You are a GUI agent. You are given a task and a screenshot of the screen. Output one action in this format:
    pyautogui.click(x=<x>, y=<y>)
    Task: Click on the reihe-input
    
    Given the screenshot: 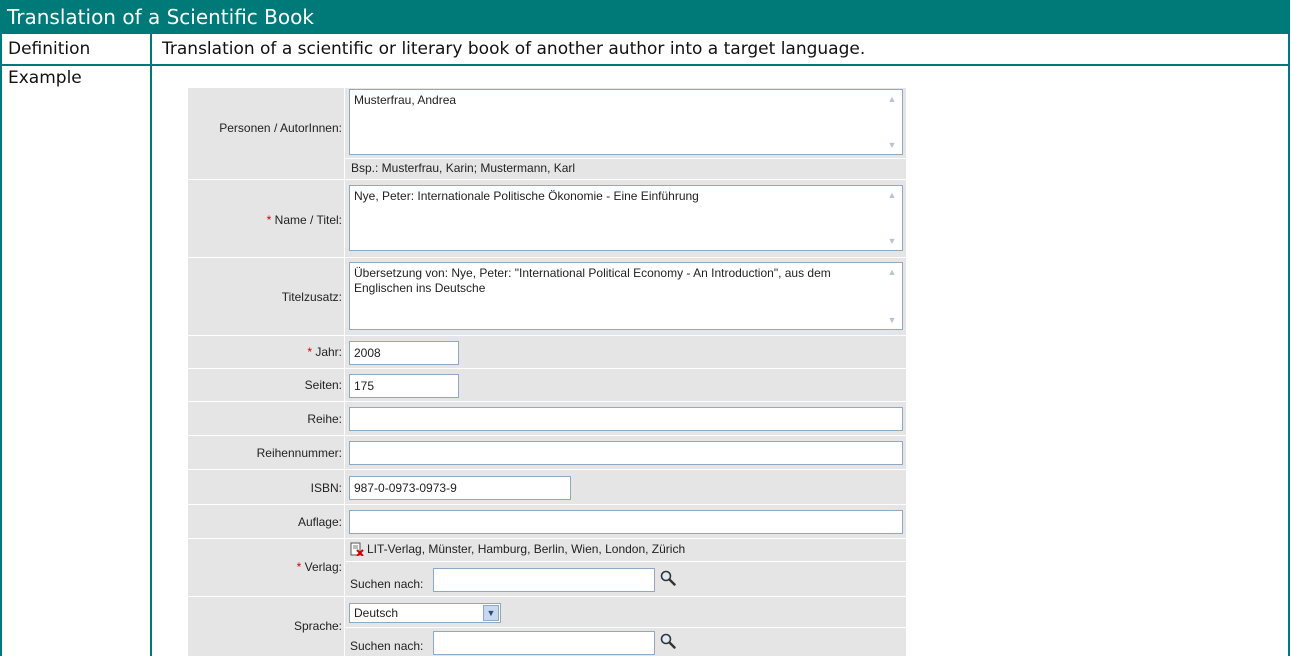 What is the action you would take?
    pyautogui.click(x=626, y=419)
    